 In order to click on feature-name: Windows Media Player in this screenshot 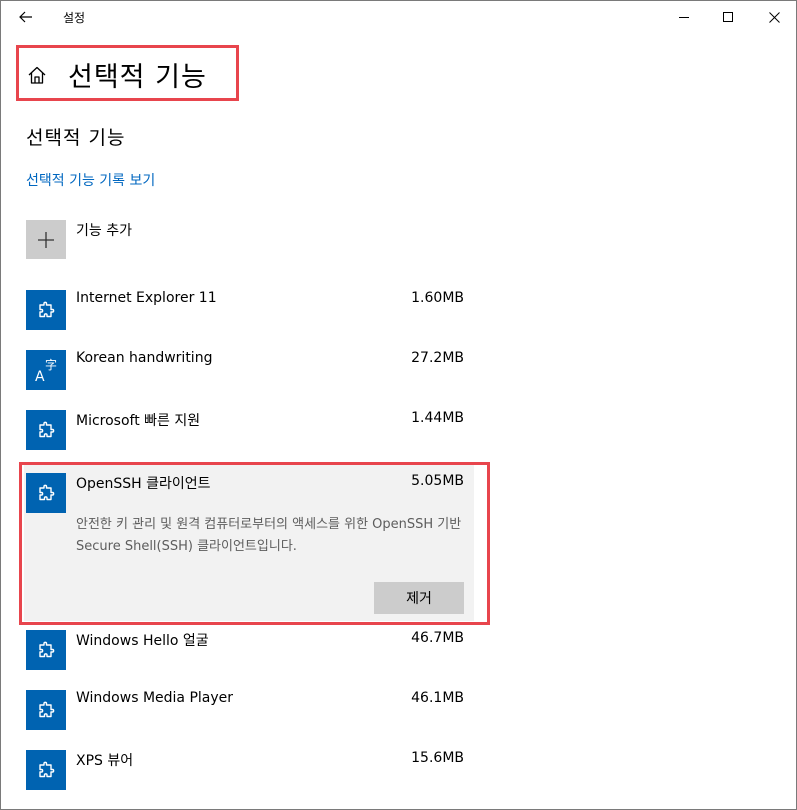, I will do `click(155, 698)`.